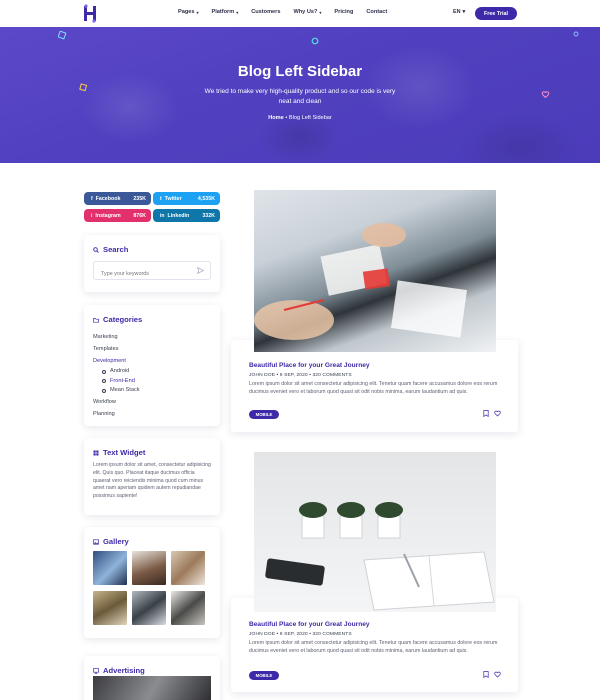 The height and width of the screenshot is (700, 600). I want to click on subcategory-label: Front-End, so click(122, 380).